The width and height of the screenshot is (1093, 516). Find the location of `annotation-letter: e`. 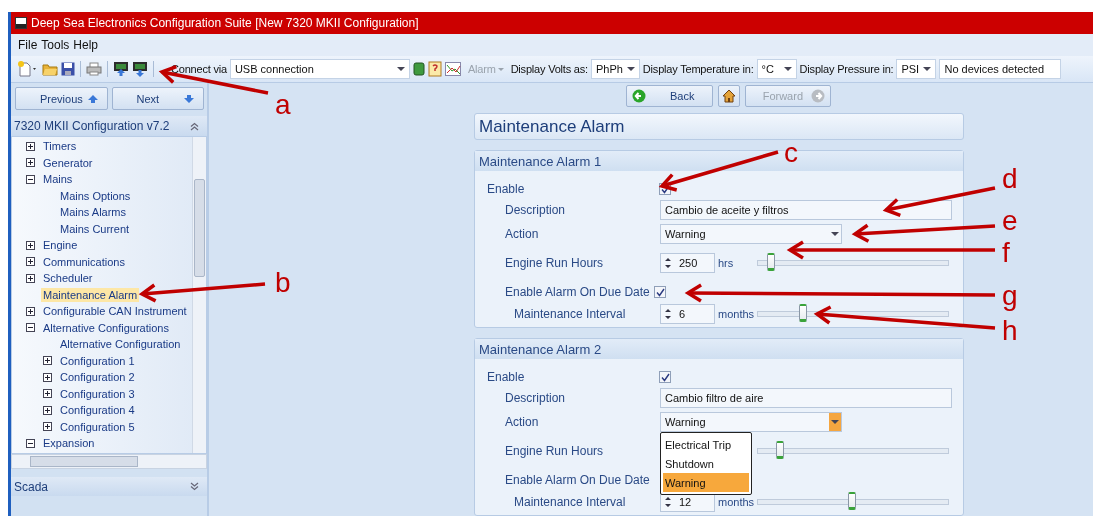

annotation-letter: e is located at coordinates (1010, 220).